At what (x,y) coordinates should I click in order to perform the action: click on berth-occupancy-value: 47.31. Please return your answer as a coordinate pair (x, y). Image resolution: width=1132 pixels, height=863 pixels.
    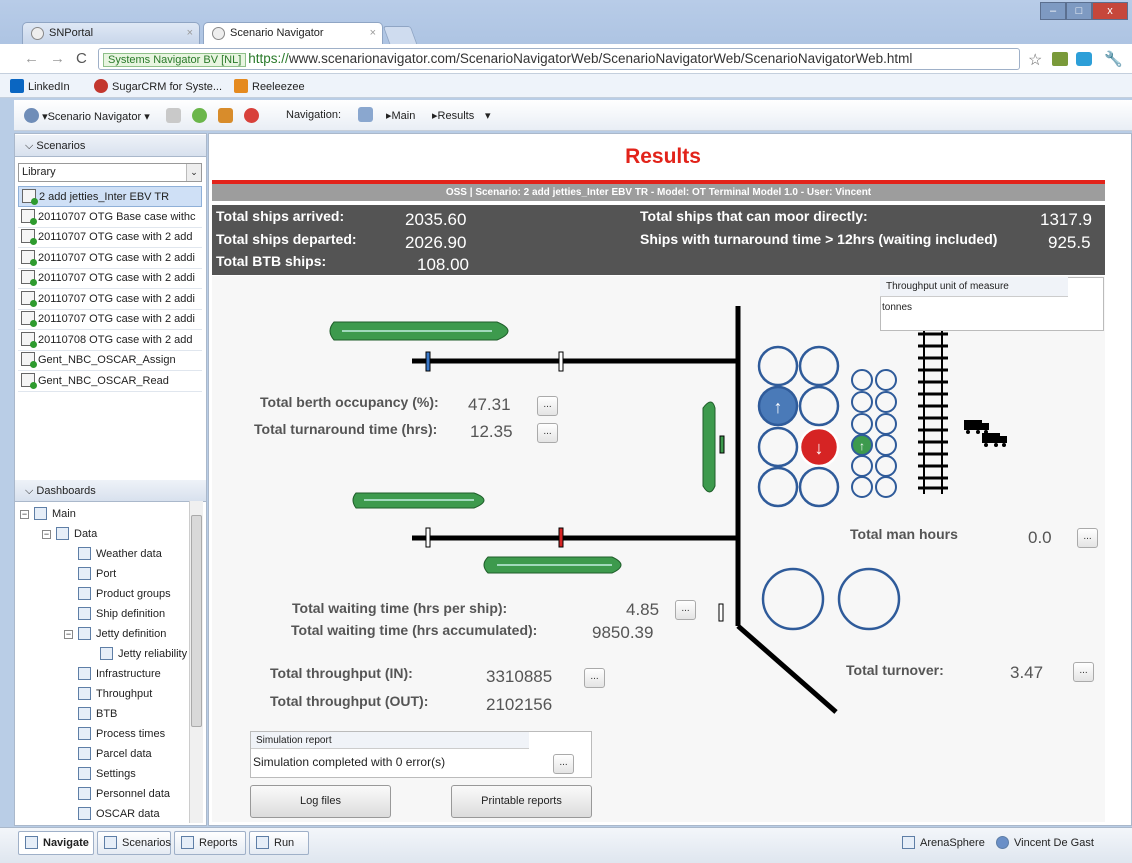
    Looking at the image, I should click on (489, 404).